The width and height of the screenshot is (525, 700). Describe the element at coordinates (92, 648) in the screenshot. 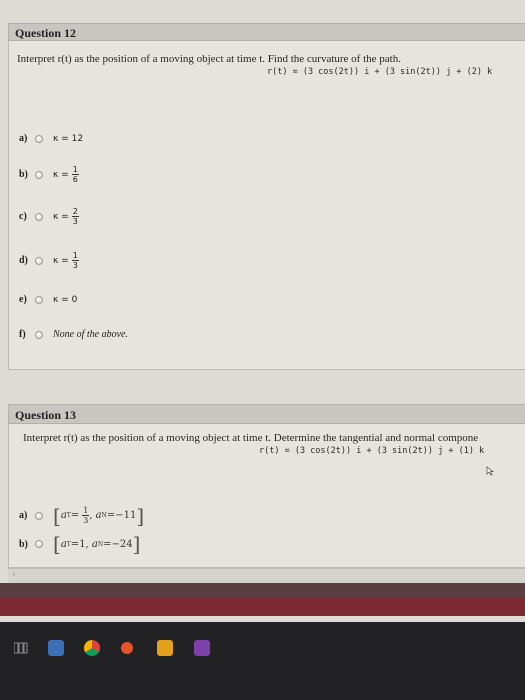

I see `chrome-icon` at that location.